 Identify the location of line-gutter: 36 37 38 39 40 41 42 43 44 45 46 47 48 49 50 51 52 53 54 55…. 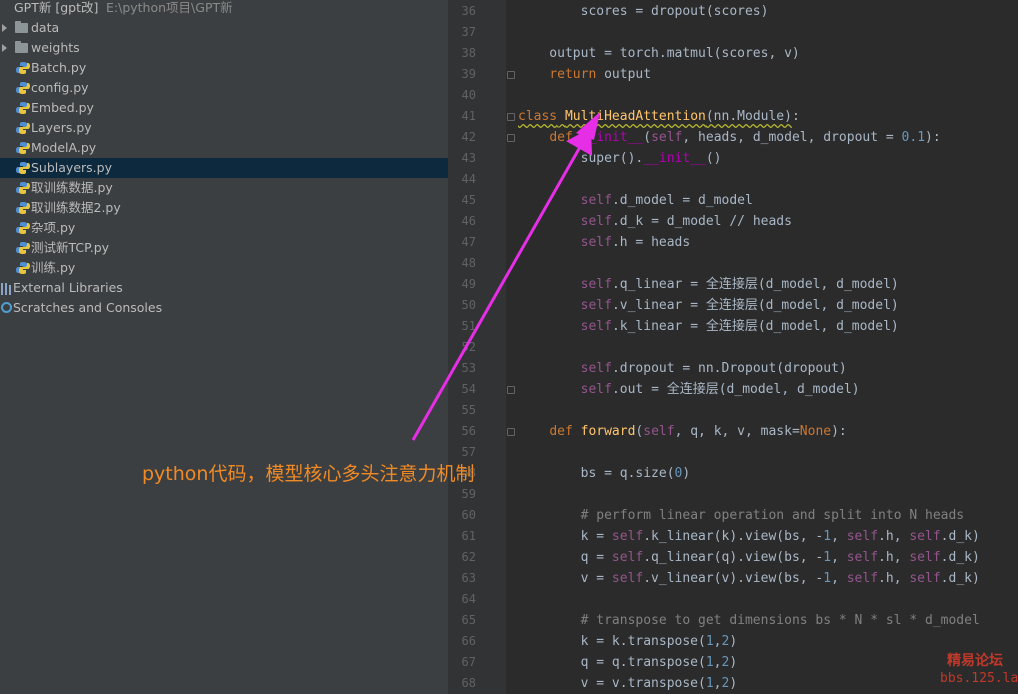
(477, 347).